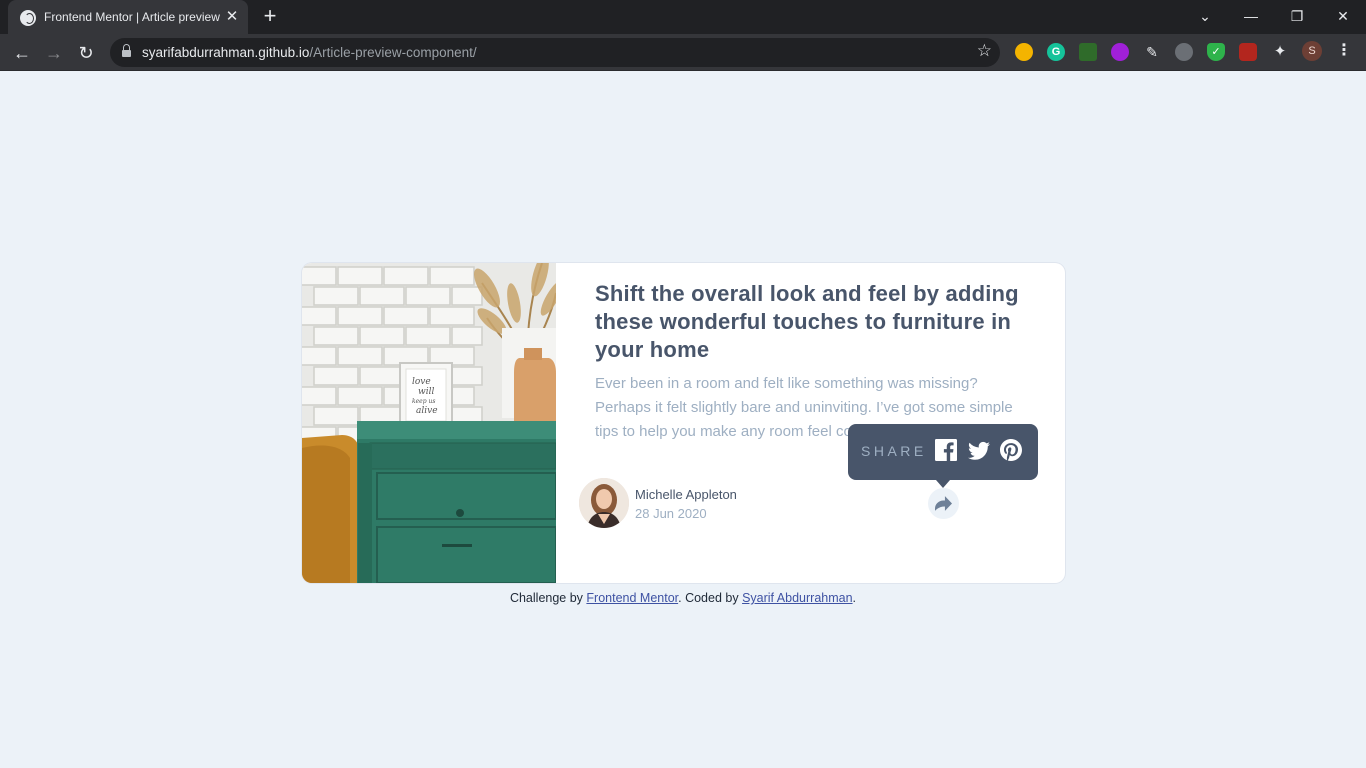 This screenshot has height=768, width=1366. Describe the element at coordinates (1120, 52) in the screenshot. I see `purple-extension-icon` at that location.